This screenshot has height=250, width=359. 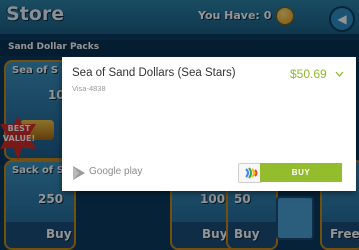 What do you see at coordinates (89, 88) in the screenshot?
I see `payment-method: Visa-4838` at bounding box center [89, 88].